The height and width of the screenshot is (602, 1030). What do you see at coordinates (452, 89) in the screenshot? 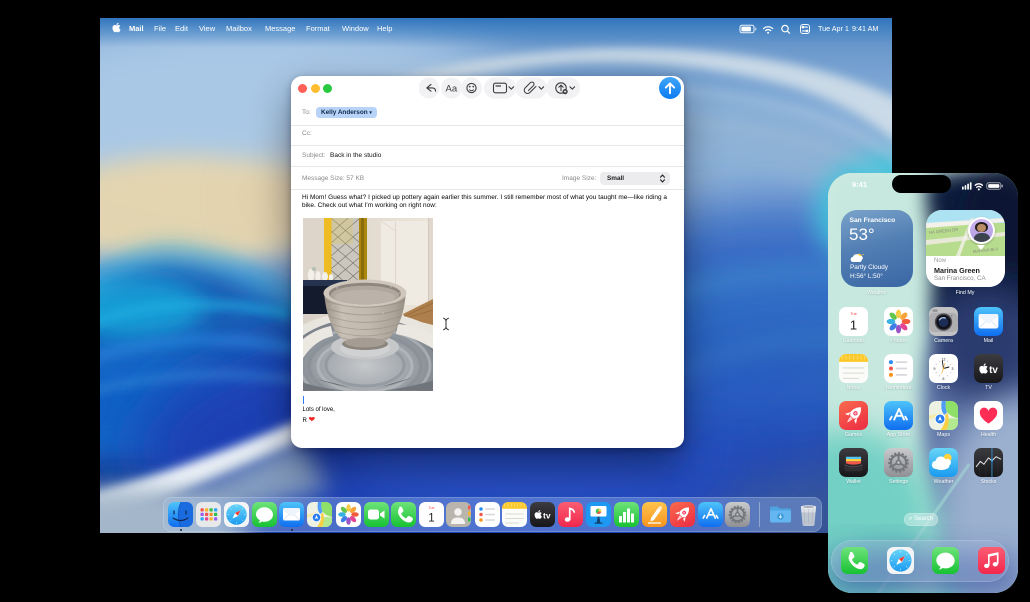
I see `svg-text: Aa` at bounding box center [452, 89].